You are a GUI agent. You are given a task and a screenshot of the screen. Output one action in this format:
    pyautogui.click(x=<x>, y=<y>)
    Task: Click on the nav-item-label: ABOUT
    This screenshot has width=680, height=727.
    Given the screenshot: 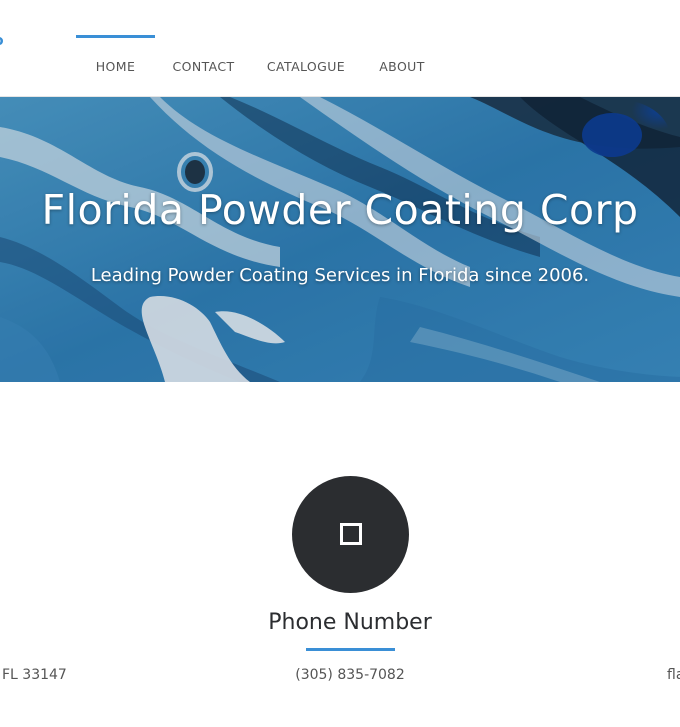 What is the action you would take?
    pyautogui.click(x=402, y=66)
    